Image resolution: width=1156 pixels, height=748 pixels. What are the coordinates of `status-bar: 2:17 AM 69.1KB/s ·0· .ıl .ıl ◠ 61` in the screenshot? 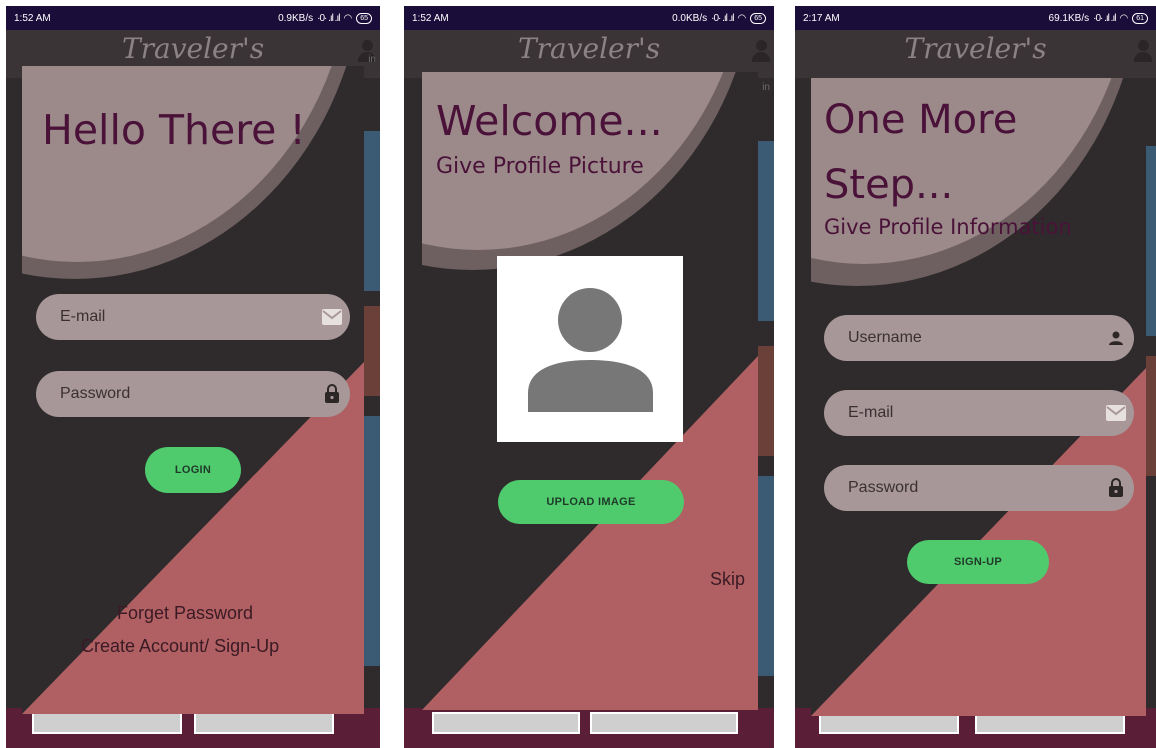 It's located at (975, 18).